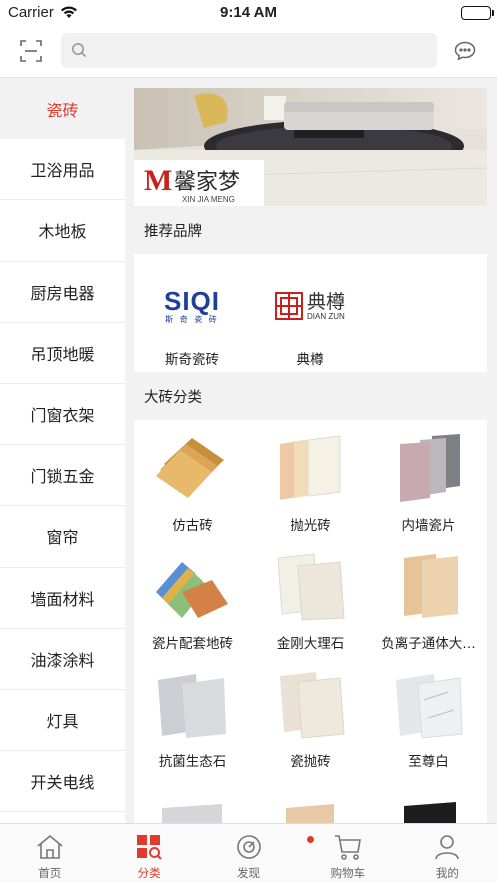 This screenshot has width=497, height=883. I want to click on tab-profile: 我的, so click(447, 853).